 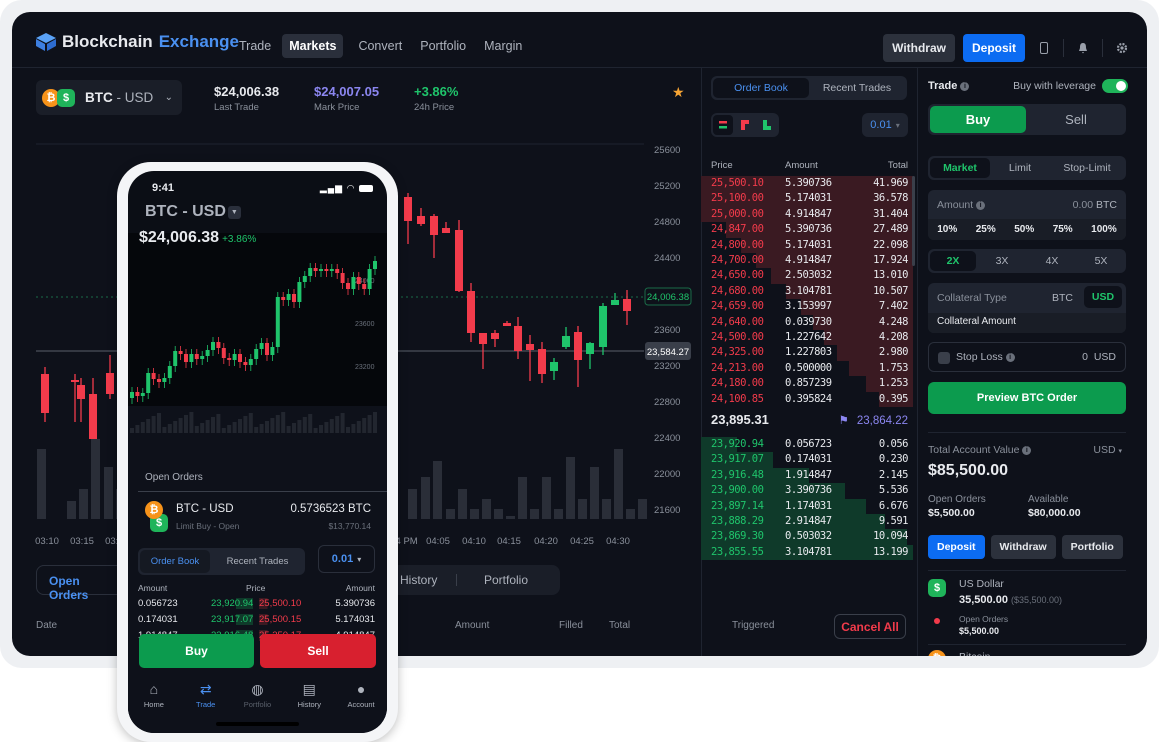 I want to click on tab-history: History, so click(x=418, y=580).